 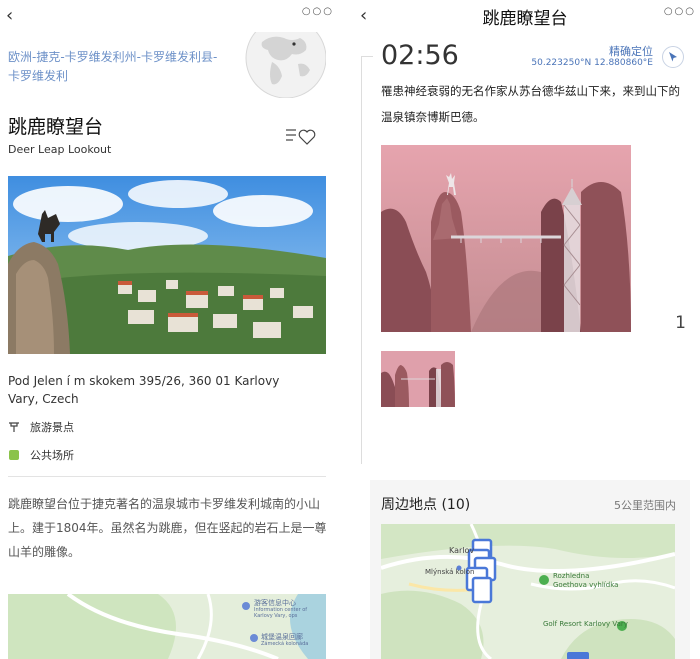 I want to click on tag-row: 公共场所, so click(x=41, y=455).